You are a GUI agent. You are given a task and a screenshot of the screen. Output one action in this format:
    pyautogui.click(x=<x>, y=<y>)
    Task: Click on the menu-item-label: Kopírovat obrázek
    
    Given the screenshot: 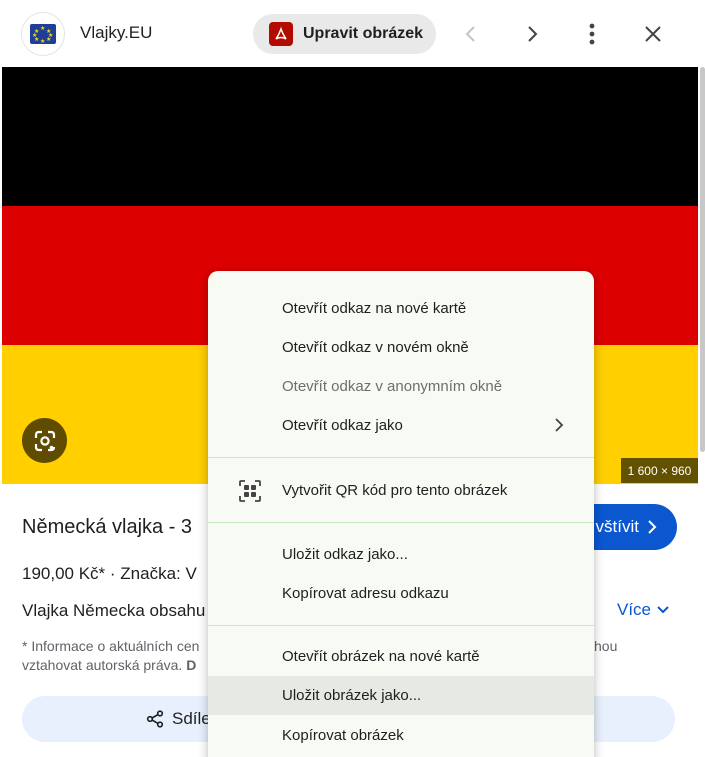 What is the action you would take?
    pyautogui.click(x=343, y=735)
    